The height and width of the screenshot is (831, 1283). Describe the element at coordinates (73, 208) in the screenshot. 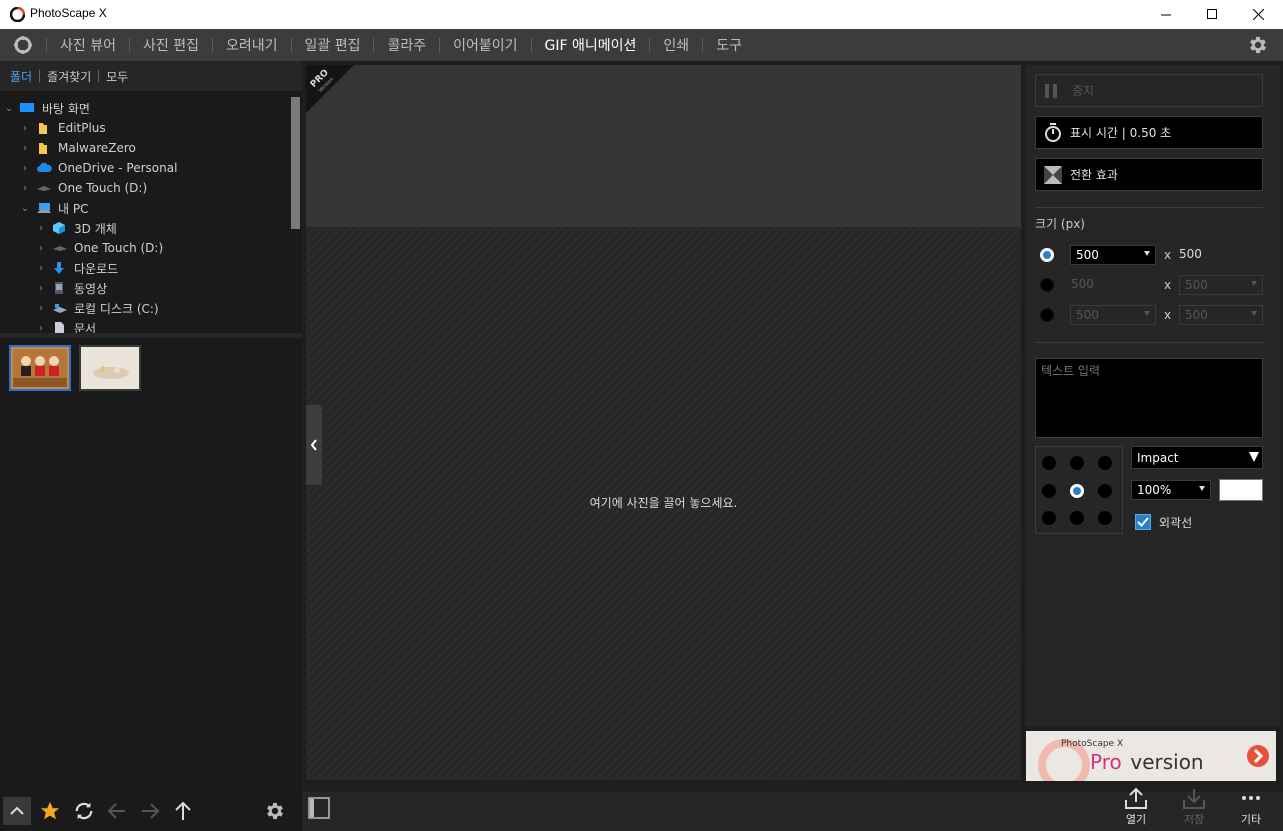

I see `tree-item-label: 내 PC` at that location.